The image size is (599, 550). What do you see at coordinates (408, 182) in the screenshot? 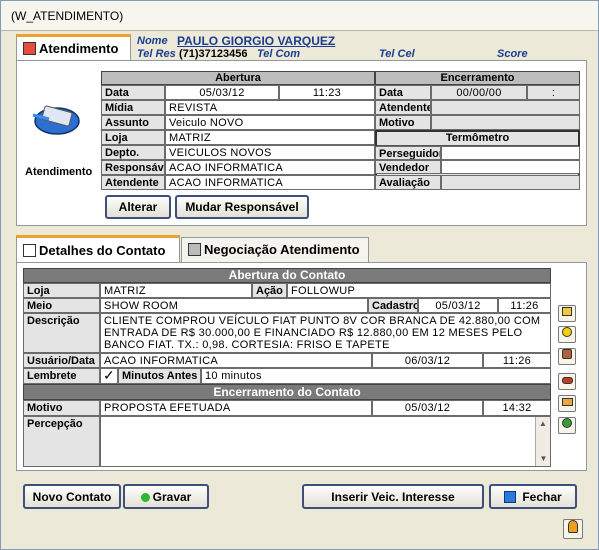
I see `avaliacao-label: Avaliação` at bounding box center [408, 182].